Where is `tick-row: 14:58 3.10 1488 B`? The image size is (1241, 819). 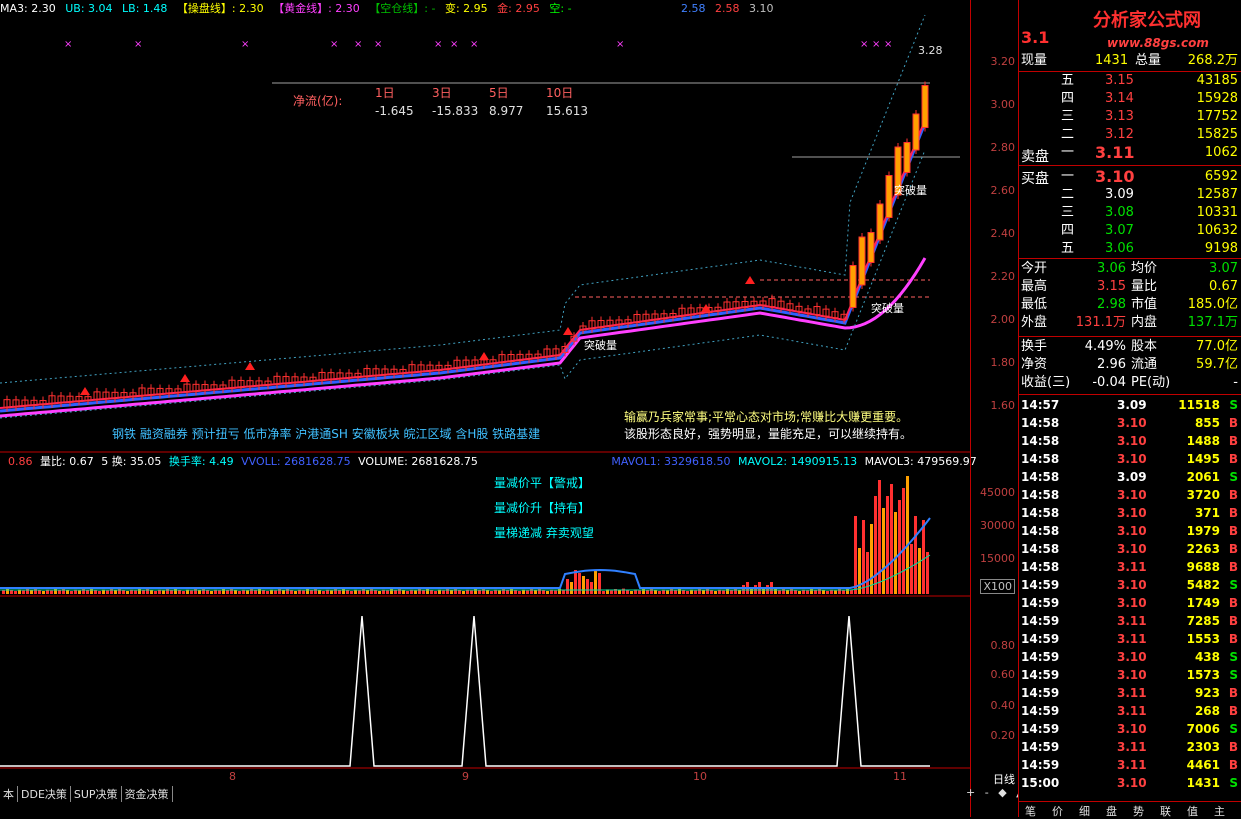 tick-row: 14:58 3.10 1488 B is located at coordinates (1130, 441).